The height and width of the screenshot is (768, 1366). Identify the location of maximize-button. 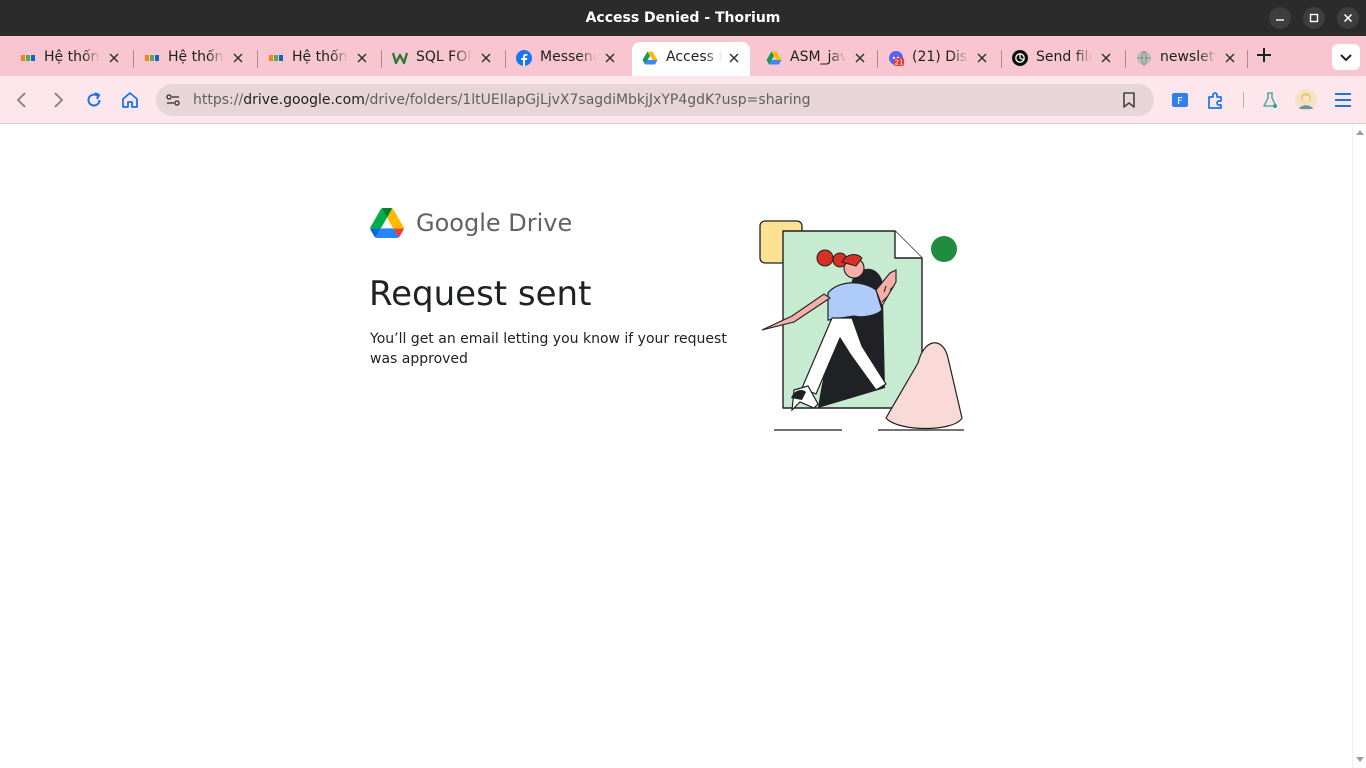
(1314, 18).